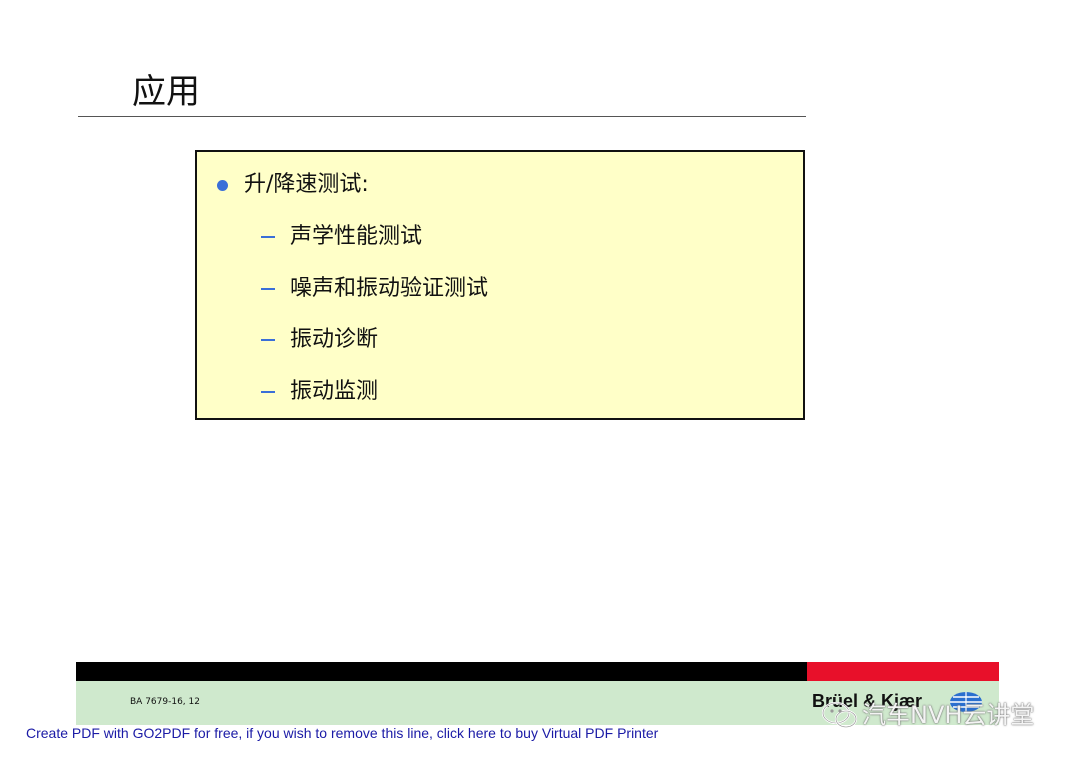 The height and width of the screenshot is (764, 1080). What do you see at coordinates (334, 339) in the screenshot?
I see `sub-item-text: 振动诊断` at bounding box center [334, 339].